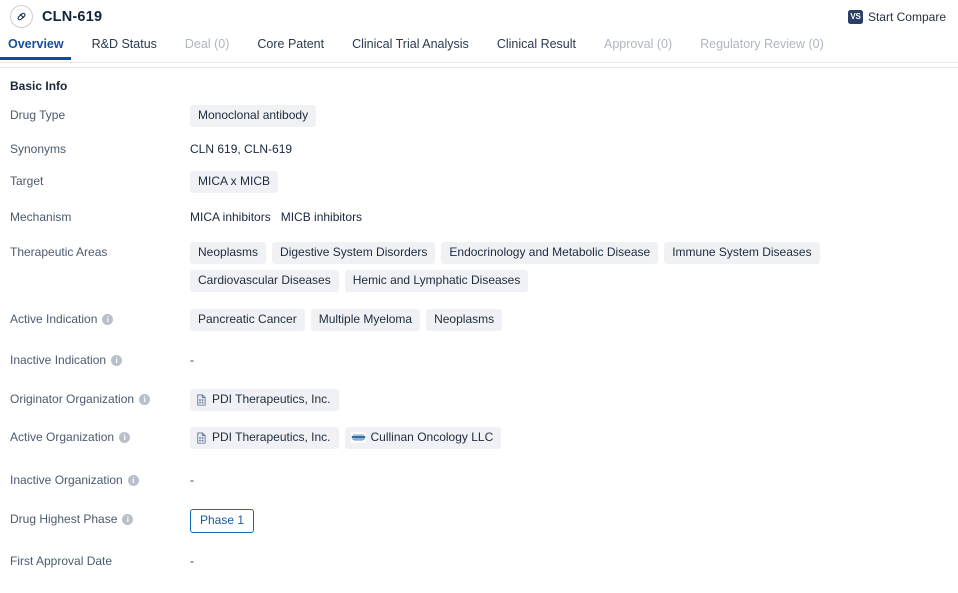 The width and height of the screenshot is (958, 593). What do you see at coordinates (574, 216) in the screenshot?
I see `value-mechanism: MICA inhibitors MICB inhibitors` at bounding box center [574, 216].